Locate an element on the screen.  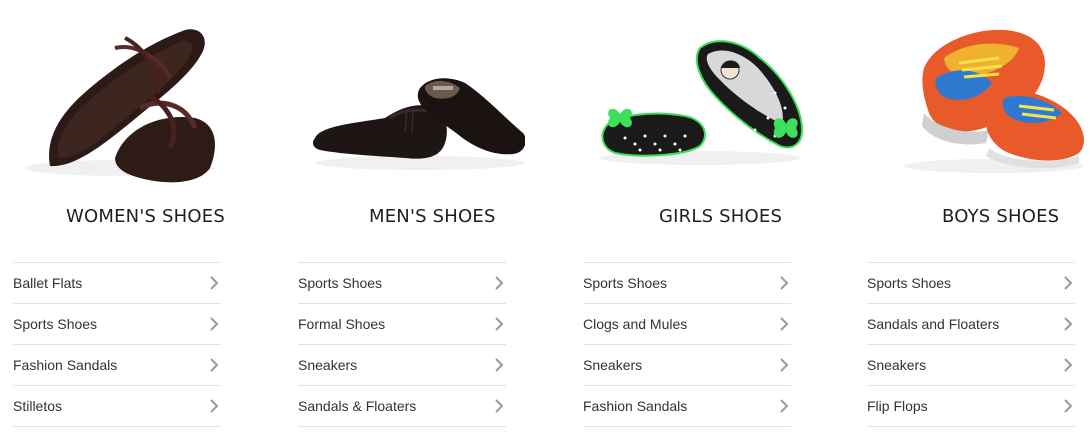
boys-sneaker-image is located at coordinates (982, 103).